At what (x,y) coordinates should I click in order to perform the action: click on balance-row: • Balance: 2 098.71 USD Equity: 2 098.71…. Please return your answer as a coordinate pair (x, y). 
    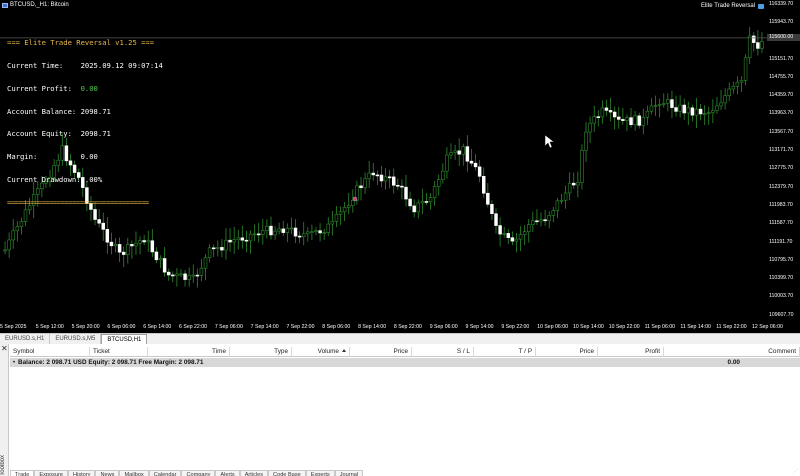
    Looking at the image, I should click on (405, 362).